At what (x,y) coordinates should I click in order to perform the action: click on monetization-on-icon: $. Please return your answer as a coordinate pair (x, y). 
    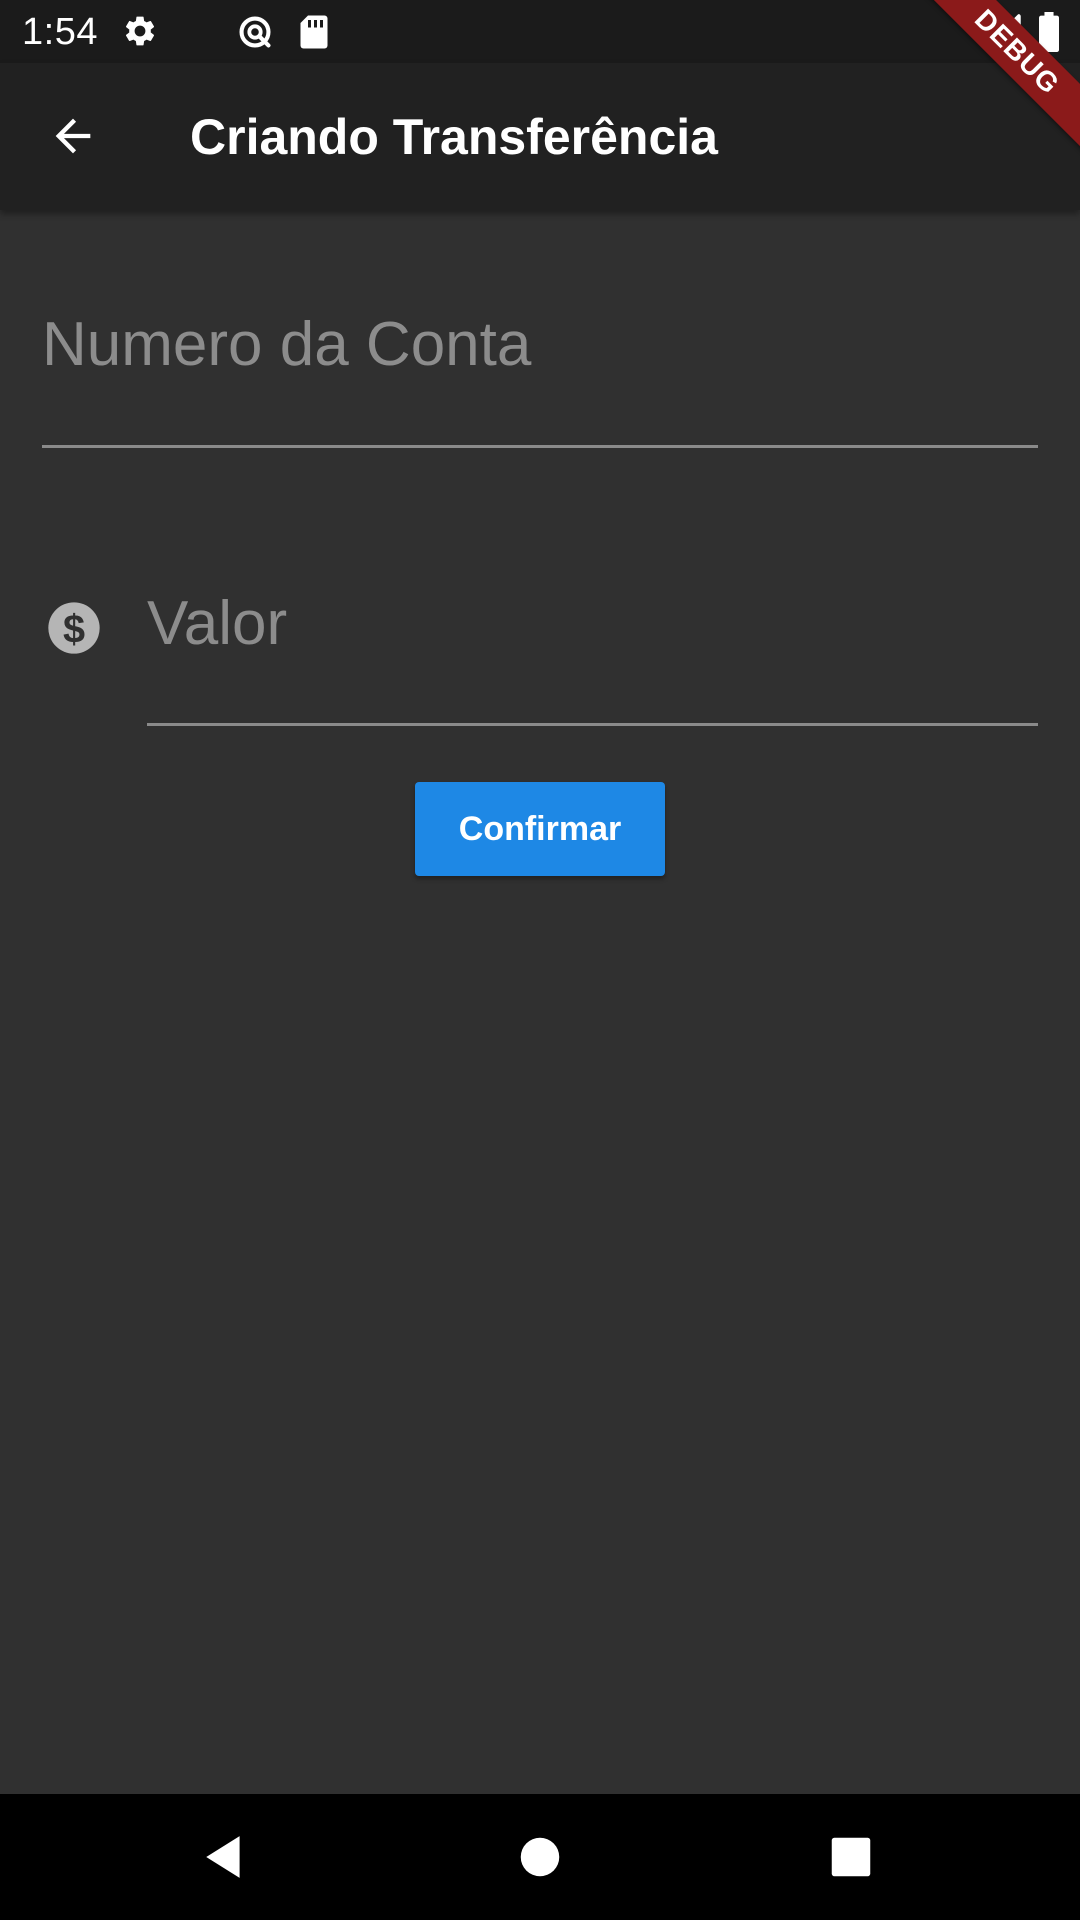
    Looking at the image, I should click on (74, 628).